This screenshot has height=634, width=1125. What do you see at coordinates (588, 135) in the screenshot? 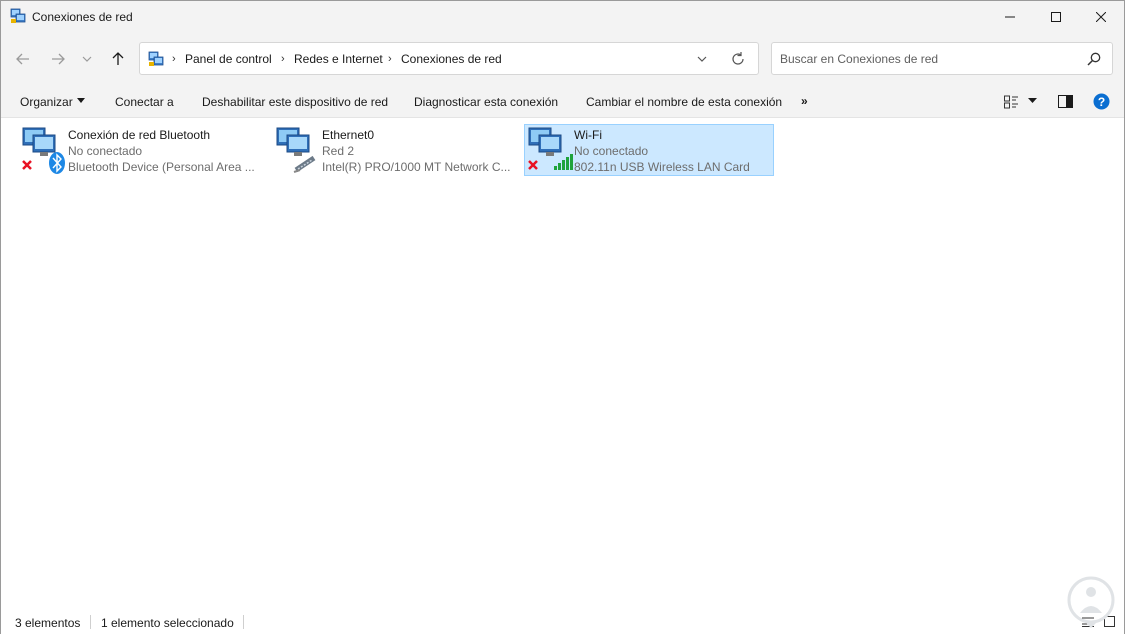
I see `connection-name: Wi-Fi` at bounding box center [588, 135].